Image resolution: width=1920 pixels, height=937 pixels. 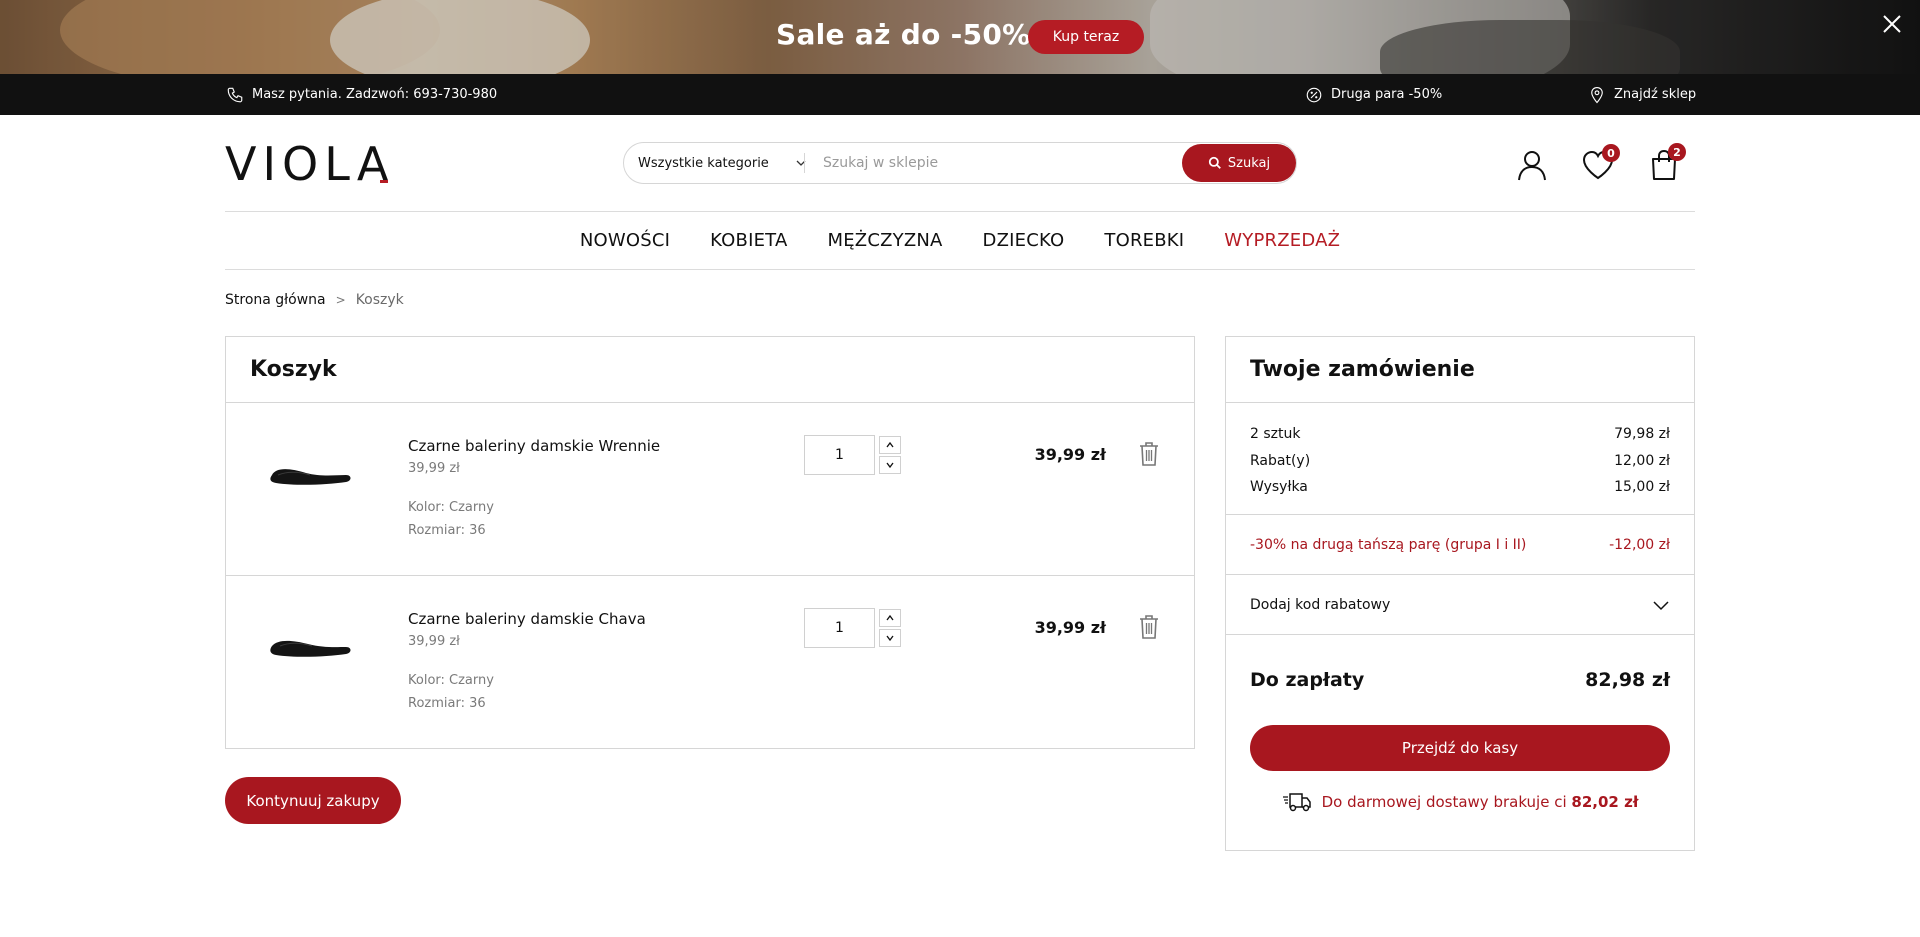 What do you see at coordinates (1320, 604) in the screenshot?
I see `coupon-label: Dodaj kod rabatowy` at bounding box center [1320, 604].